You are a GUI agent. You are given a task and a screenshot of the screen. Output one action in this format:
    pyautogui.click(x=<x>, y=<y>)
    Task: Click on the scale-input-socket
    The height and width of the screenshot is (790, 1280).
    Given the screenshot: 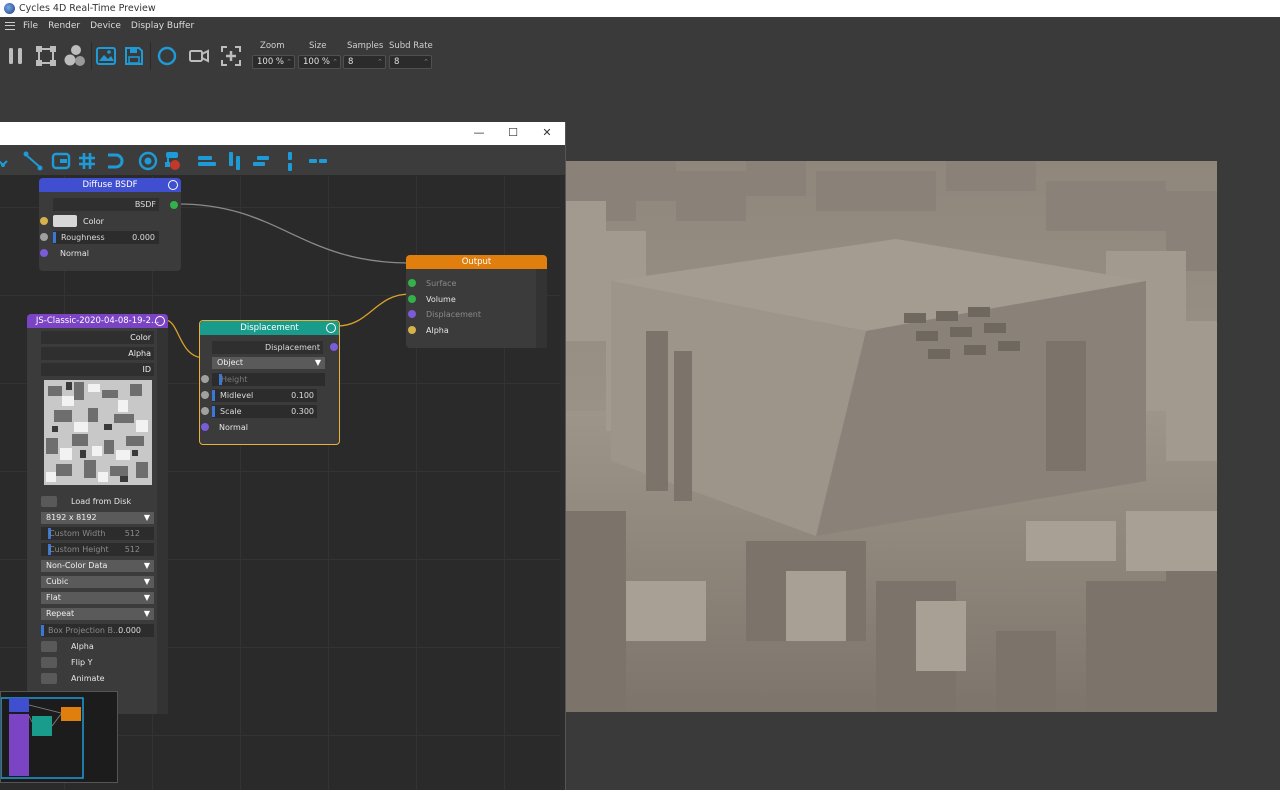 What is the action you would take?
    pyautogui.click(x=205, y=411)
    